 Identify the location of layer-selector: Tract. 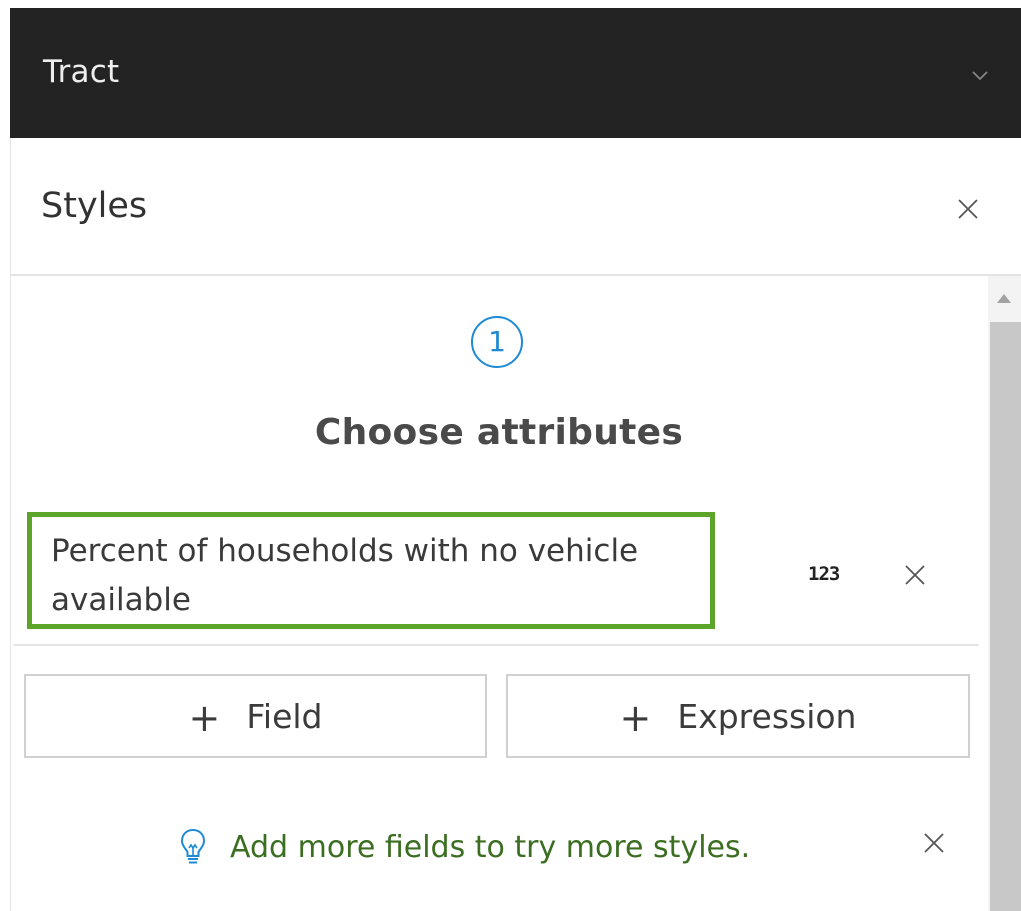
(515, 73).